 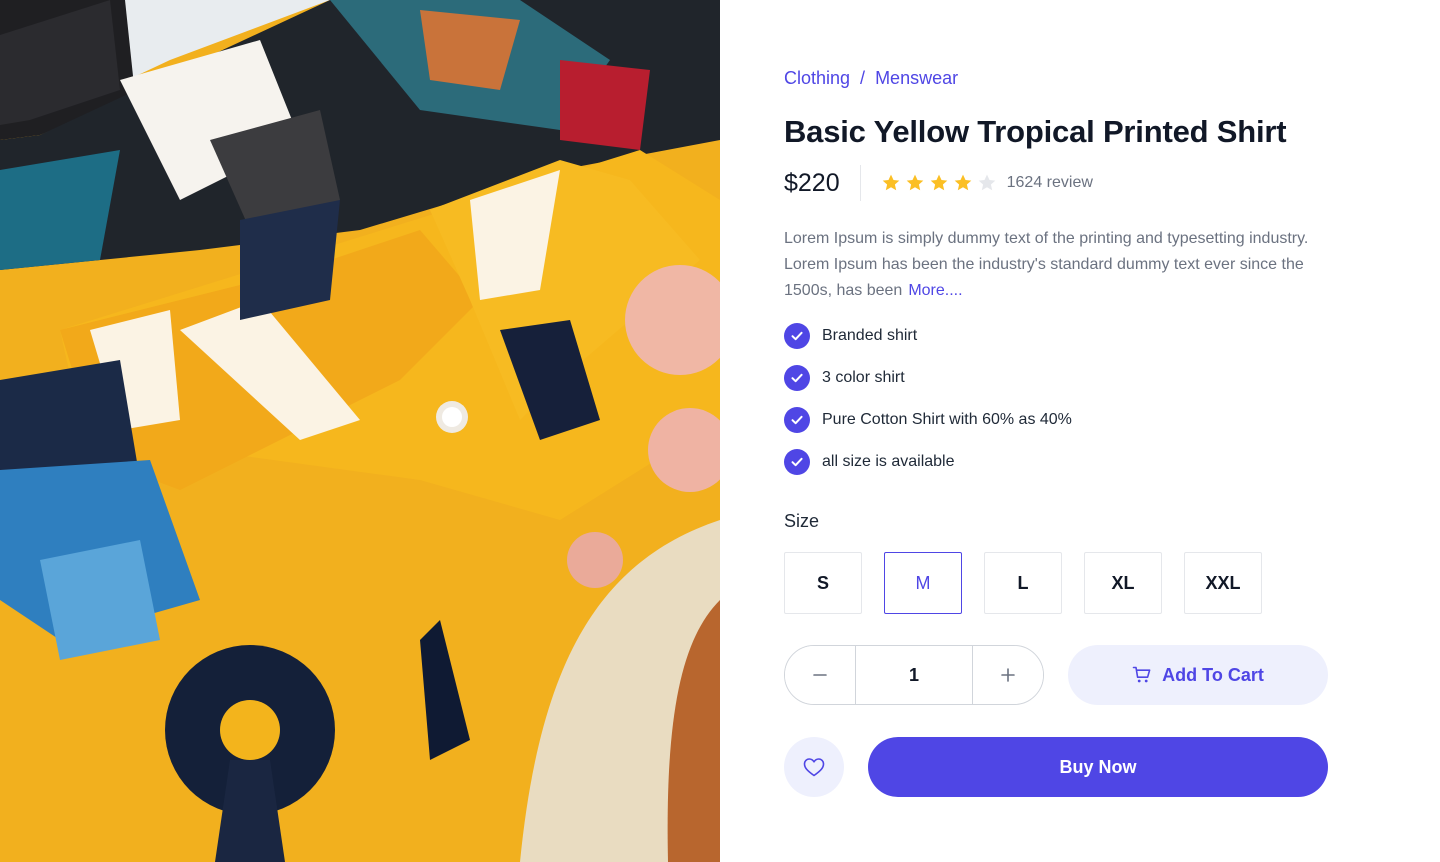 What do you see at coordinates (928, 378) in the screenshot?
I see `feature-item: 3 color shirt` at bounding box center [928, 378].